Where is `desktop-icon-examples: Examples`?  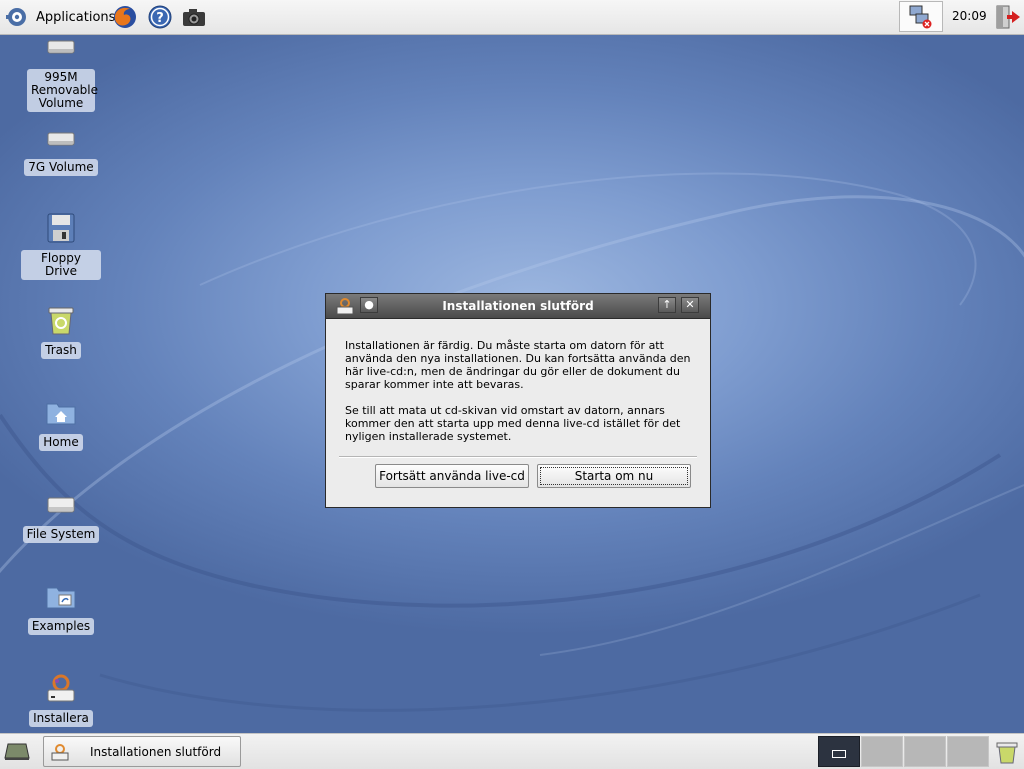 desktop-icon-examples: Examples is located at coordinates (61, 607).